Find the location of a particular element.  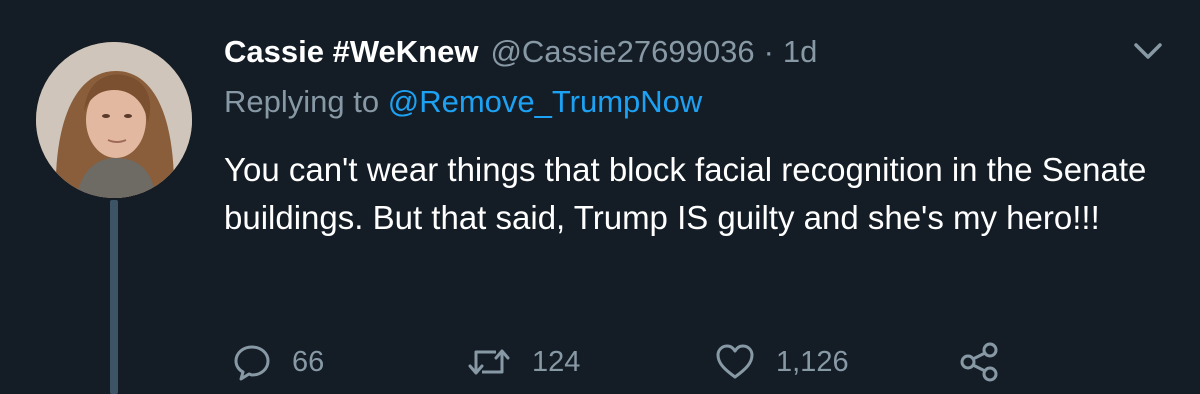

speech-bubble-icon is located at coordinates (252, 363).